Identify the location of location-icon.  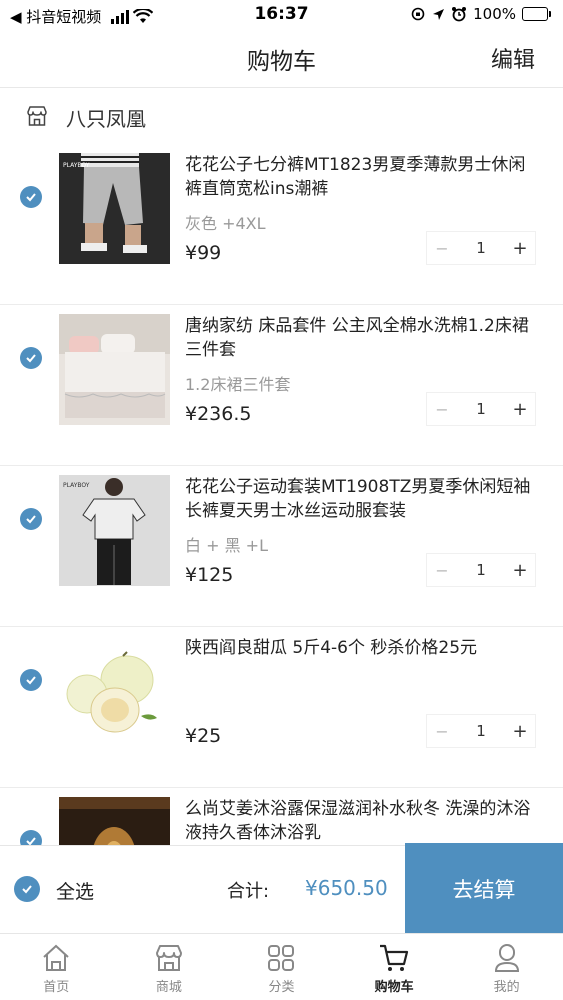
(439, 14).